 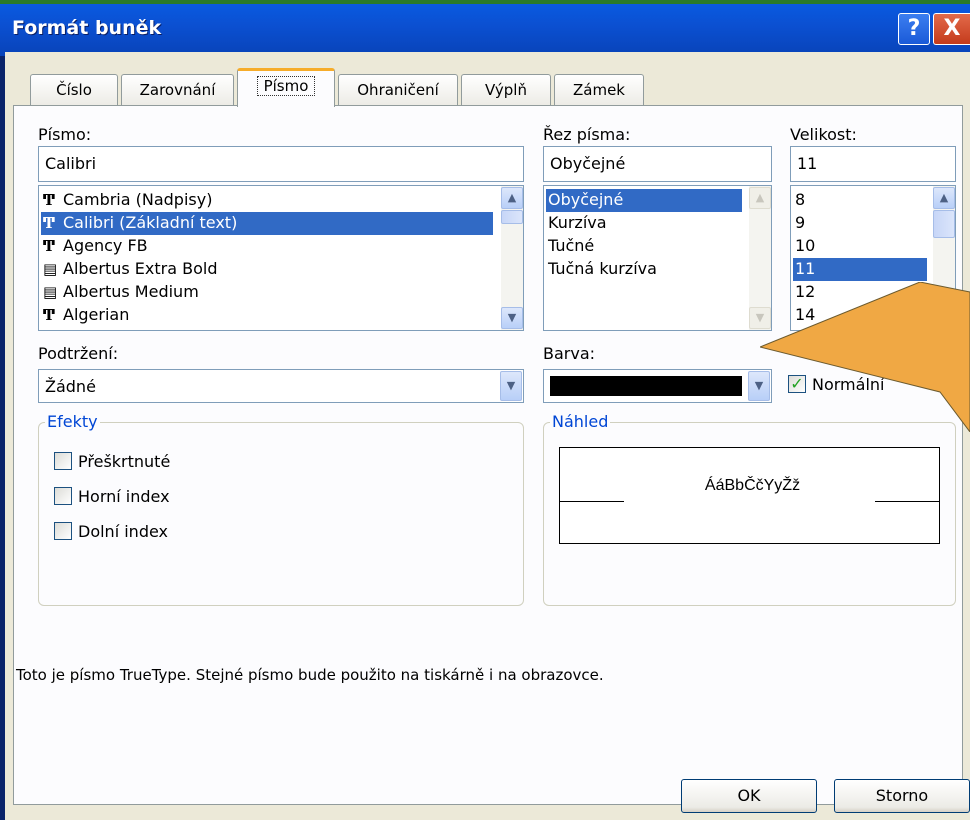 What do you see at coordinates (281, 164) in the screenshot?
I see `font-name-input: Calibri` at bounding box center [281, 164].